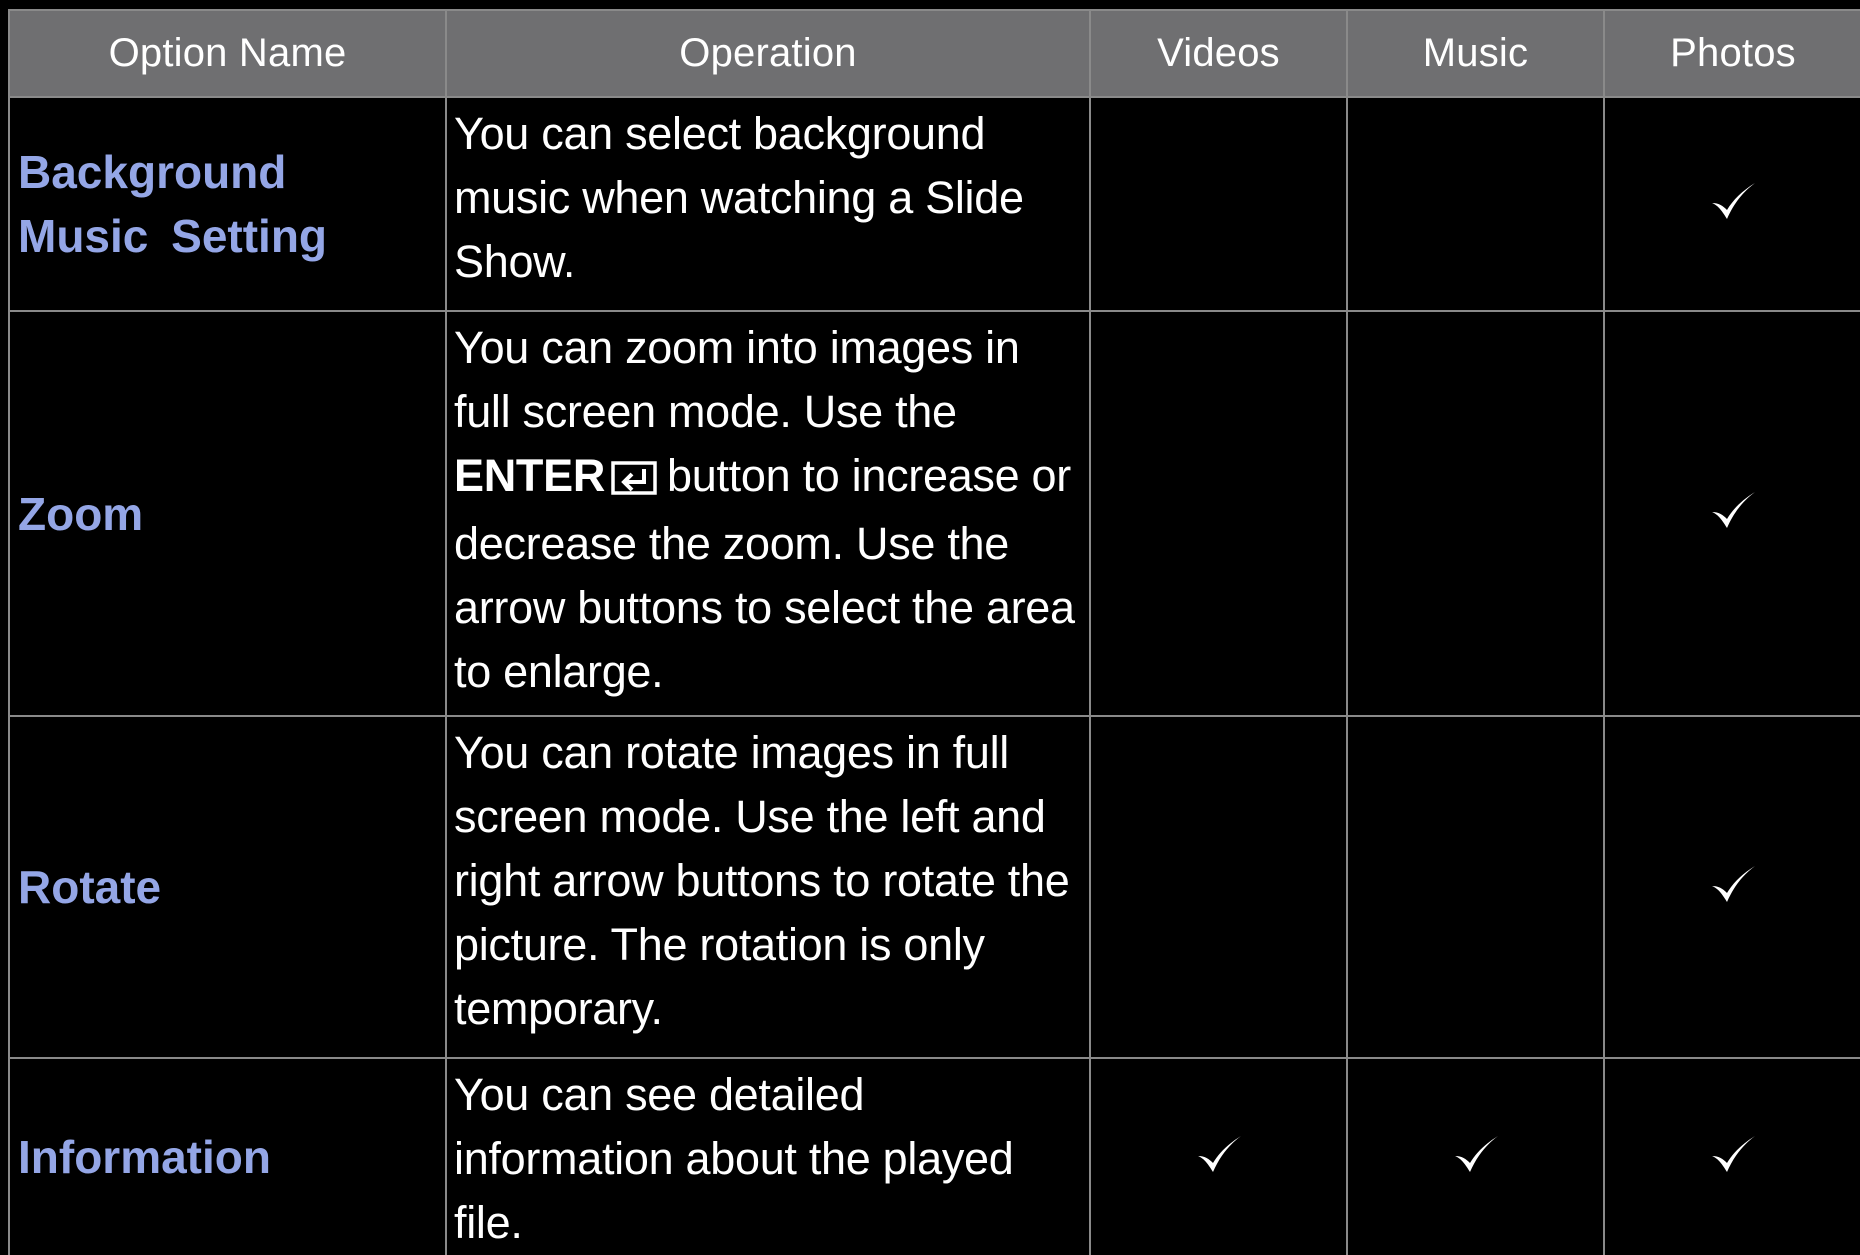 The image size is (1860, 1255). I want to click on header-photos: Photos, so click(1731, 53).